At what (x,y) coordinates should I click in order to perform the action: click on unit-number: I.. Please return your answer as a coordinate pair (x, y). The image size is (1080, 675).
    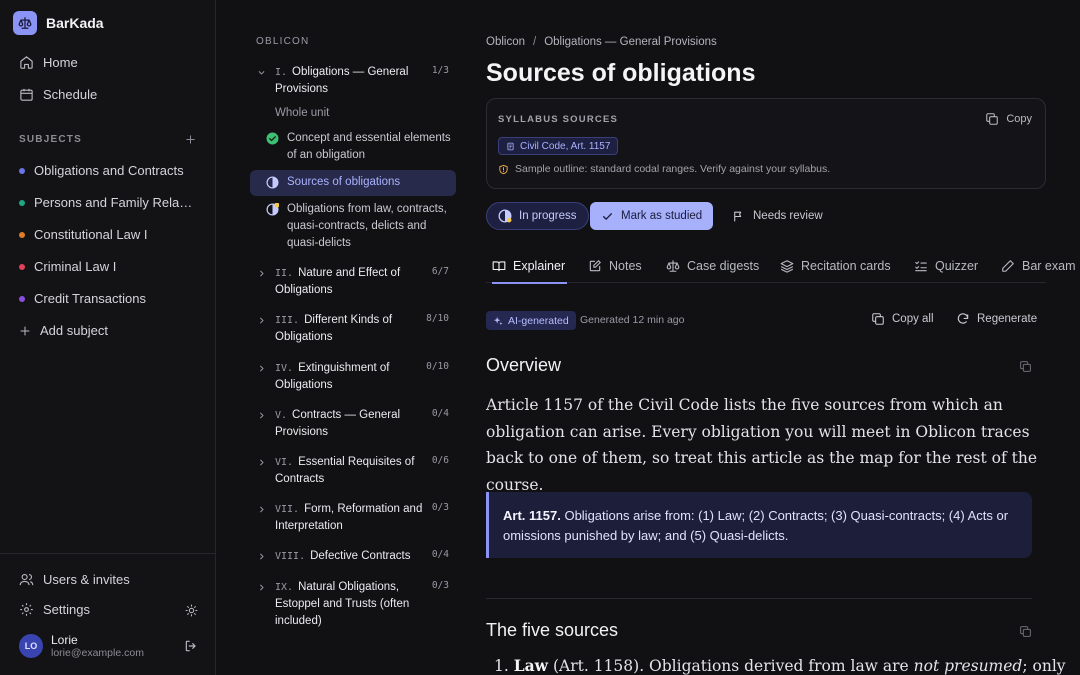
    Looking at the image, I should click on (281, 72).